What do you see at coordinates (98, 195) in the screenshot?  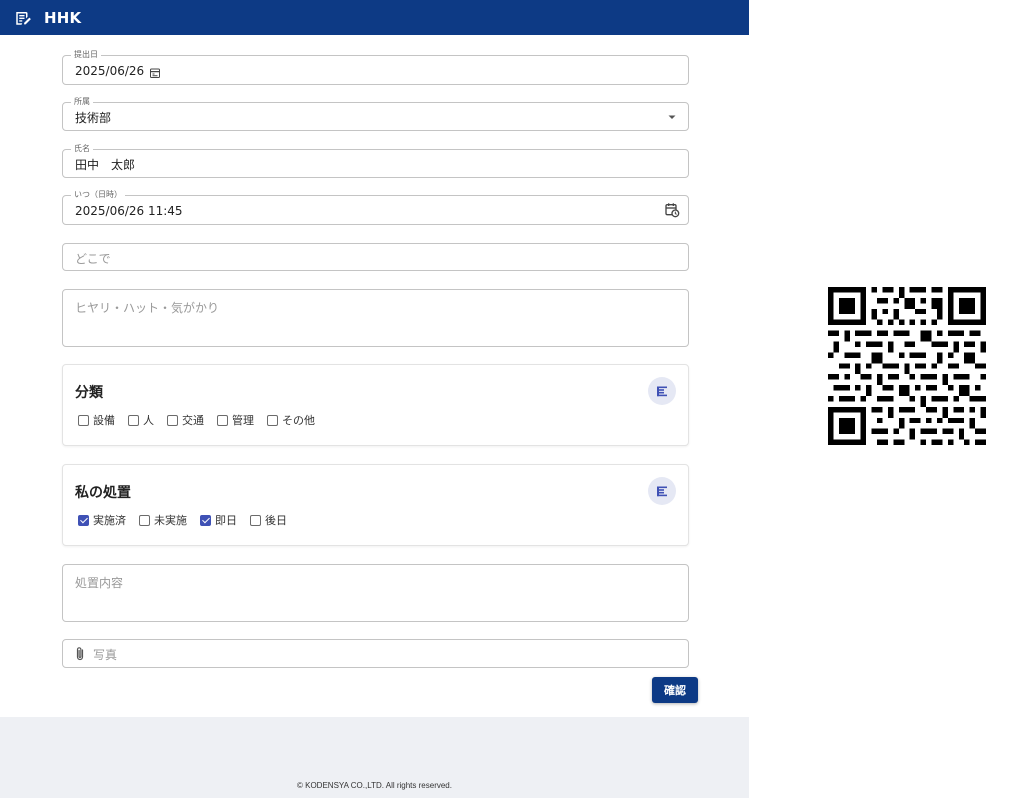 I see `datetime-label: いつ（日時）` at bounding box center [98, 195].